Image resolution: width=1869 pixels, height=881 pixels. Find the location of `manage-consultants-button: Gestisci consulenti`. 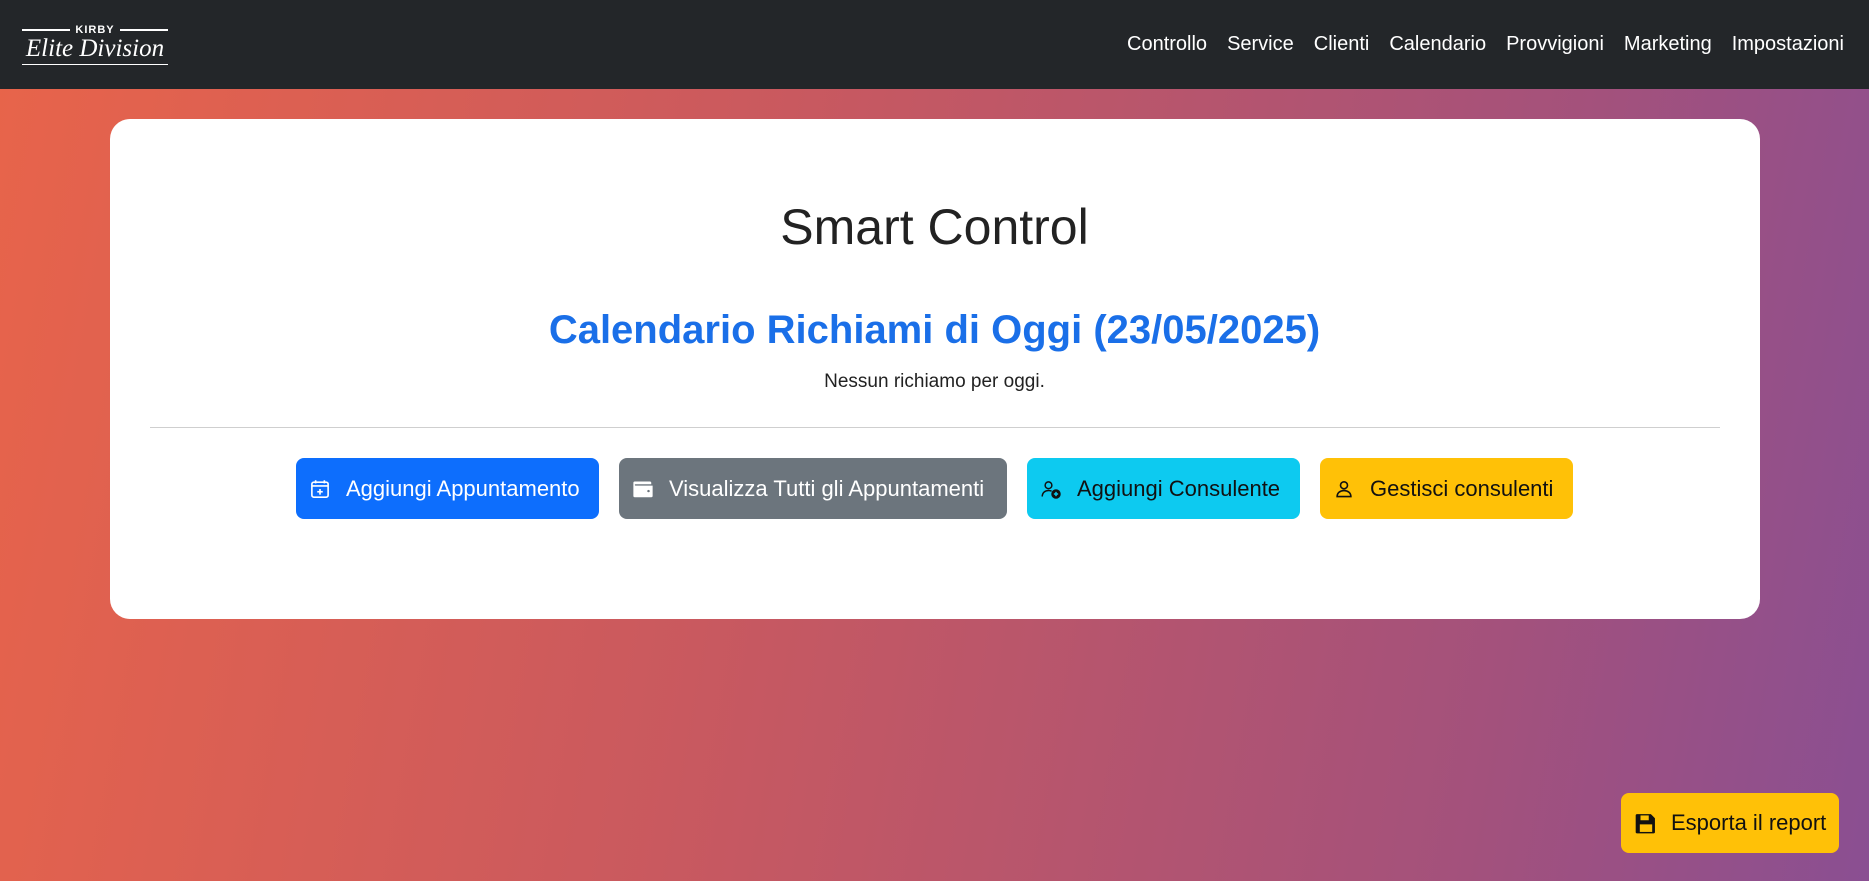

manage-consultants-button: Gestisci consulenti is located at coordinates (1446, 488).